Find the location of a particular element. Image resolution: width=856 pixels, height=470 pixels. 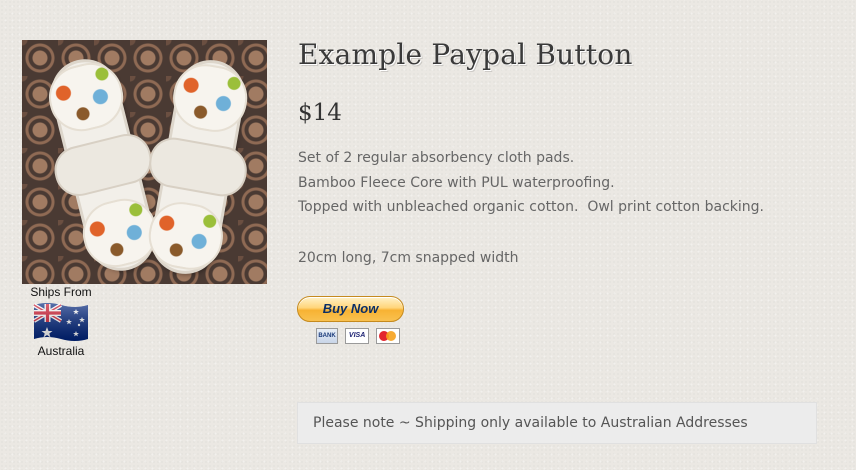

cloth-pad-right is located at coordinates (198, 167).